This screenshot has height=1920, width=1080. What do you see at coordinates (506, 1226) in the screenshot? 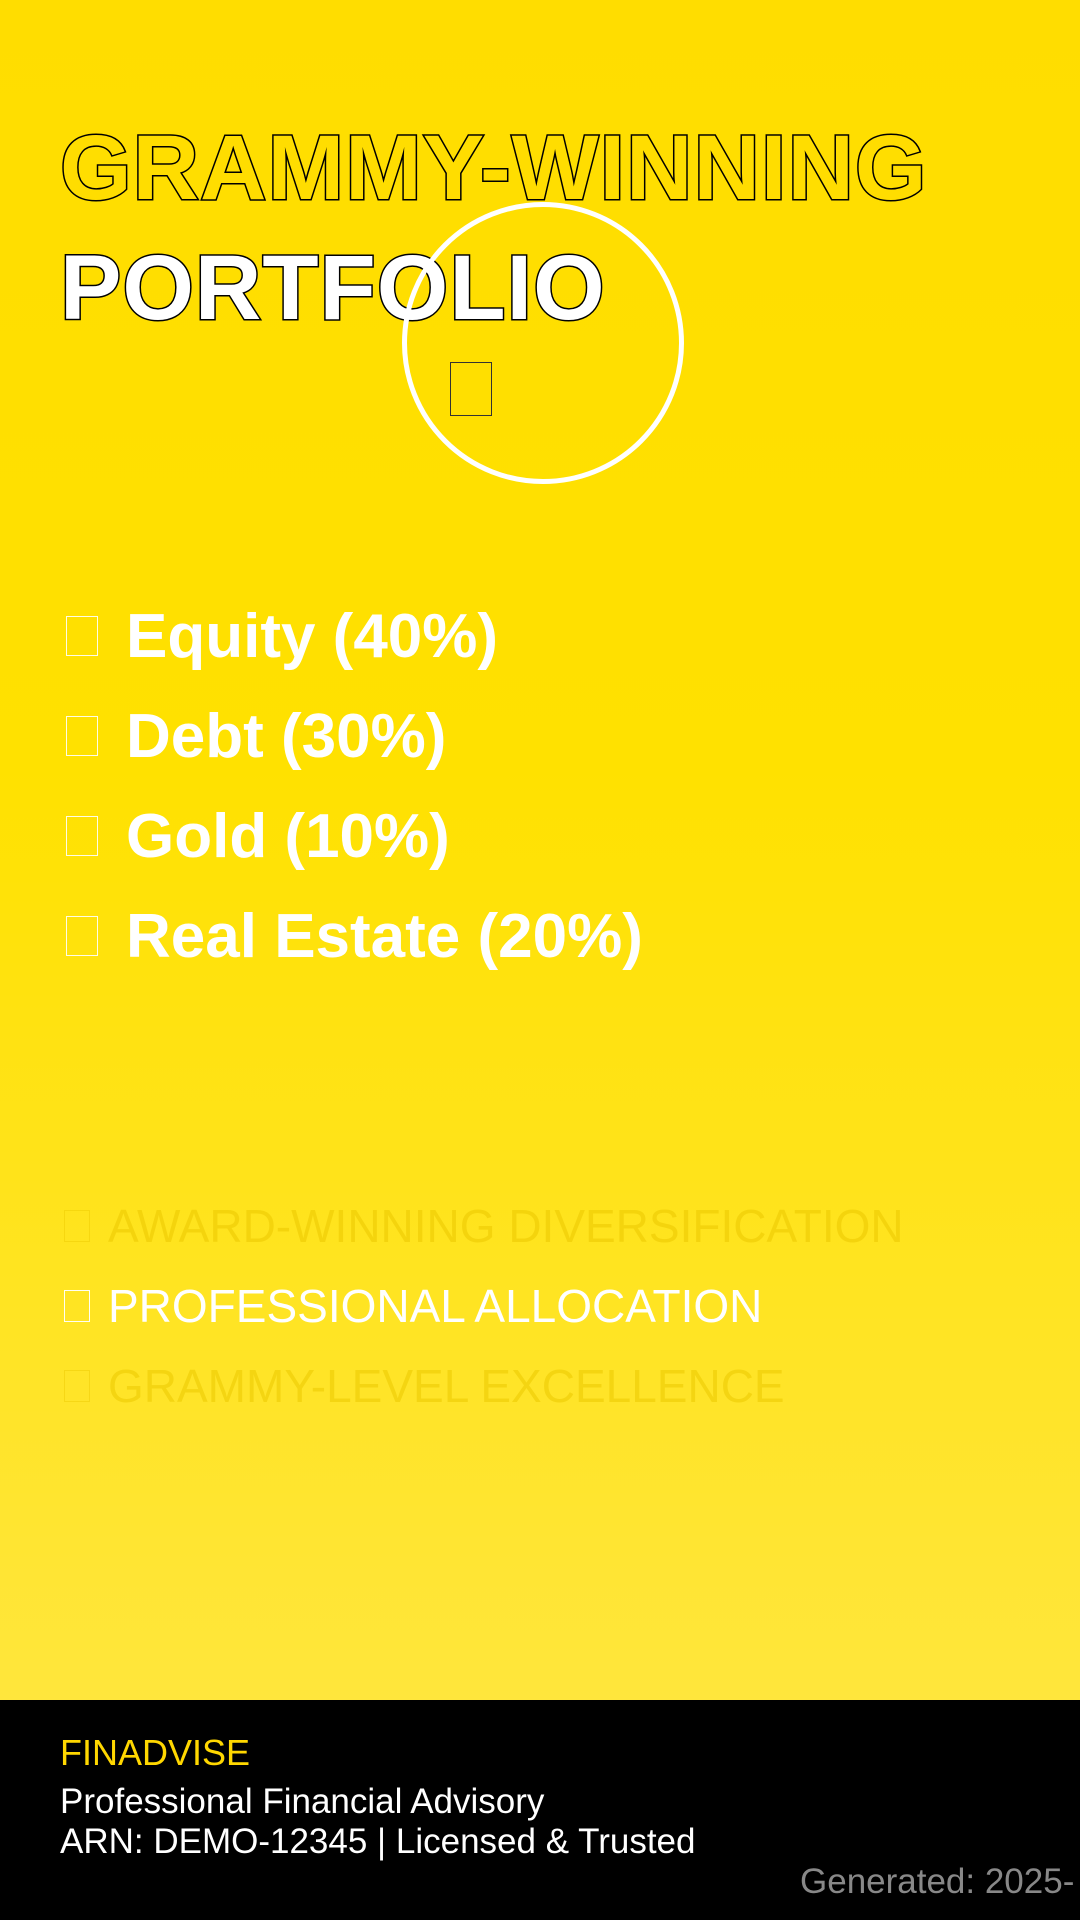
I see `feature-label: AWARD-WINNING DIVERSIFICATION` at bounding box center [506, 1226].